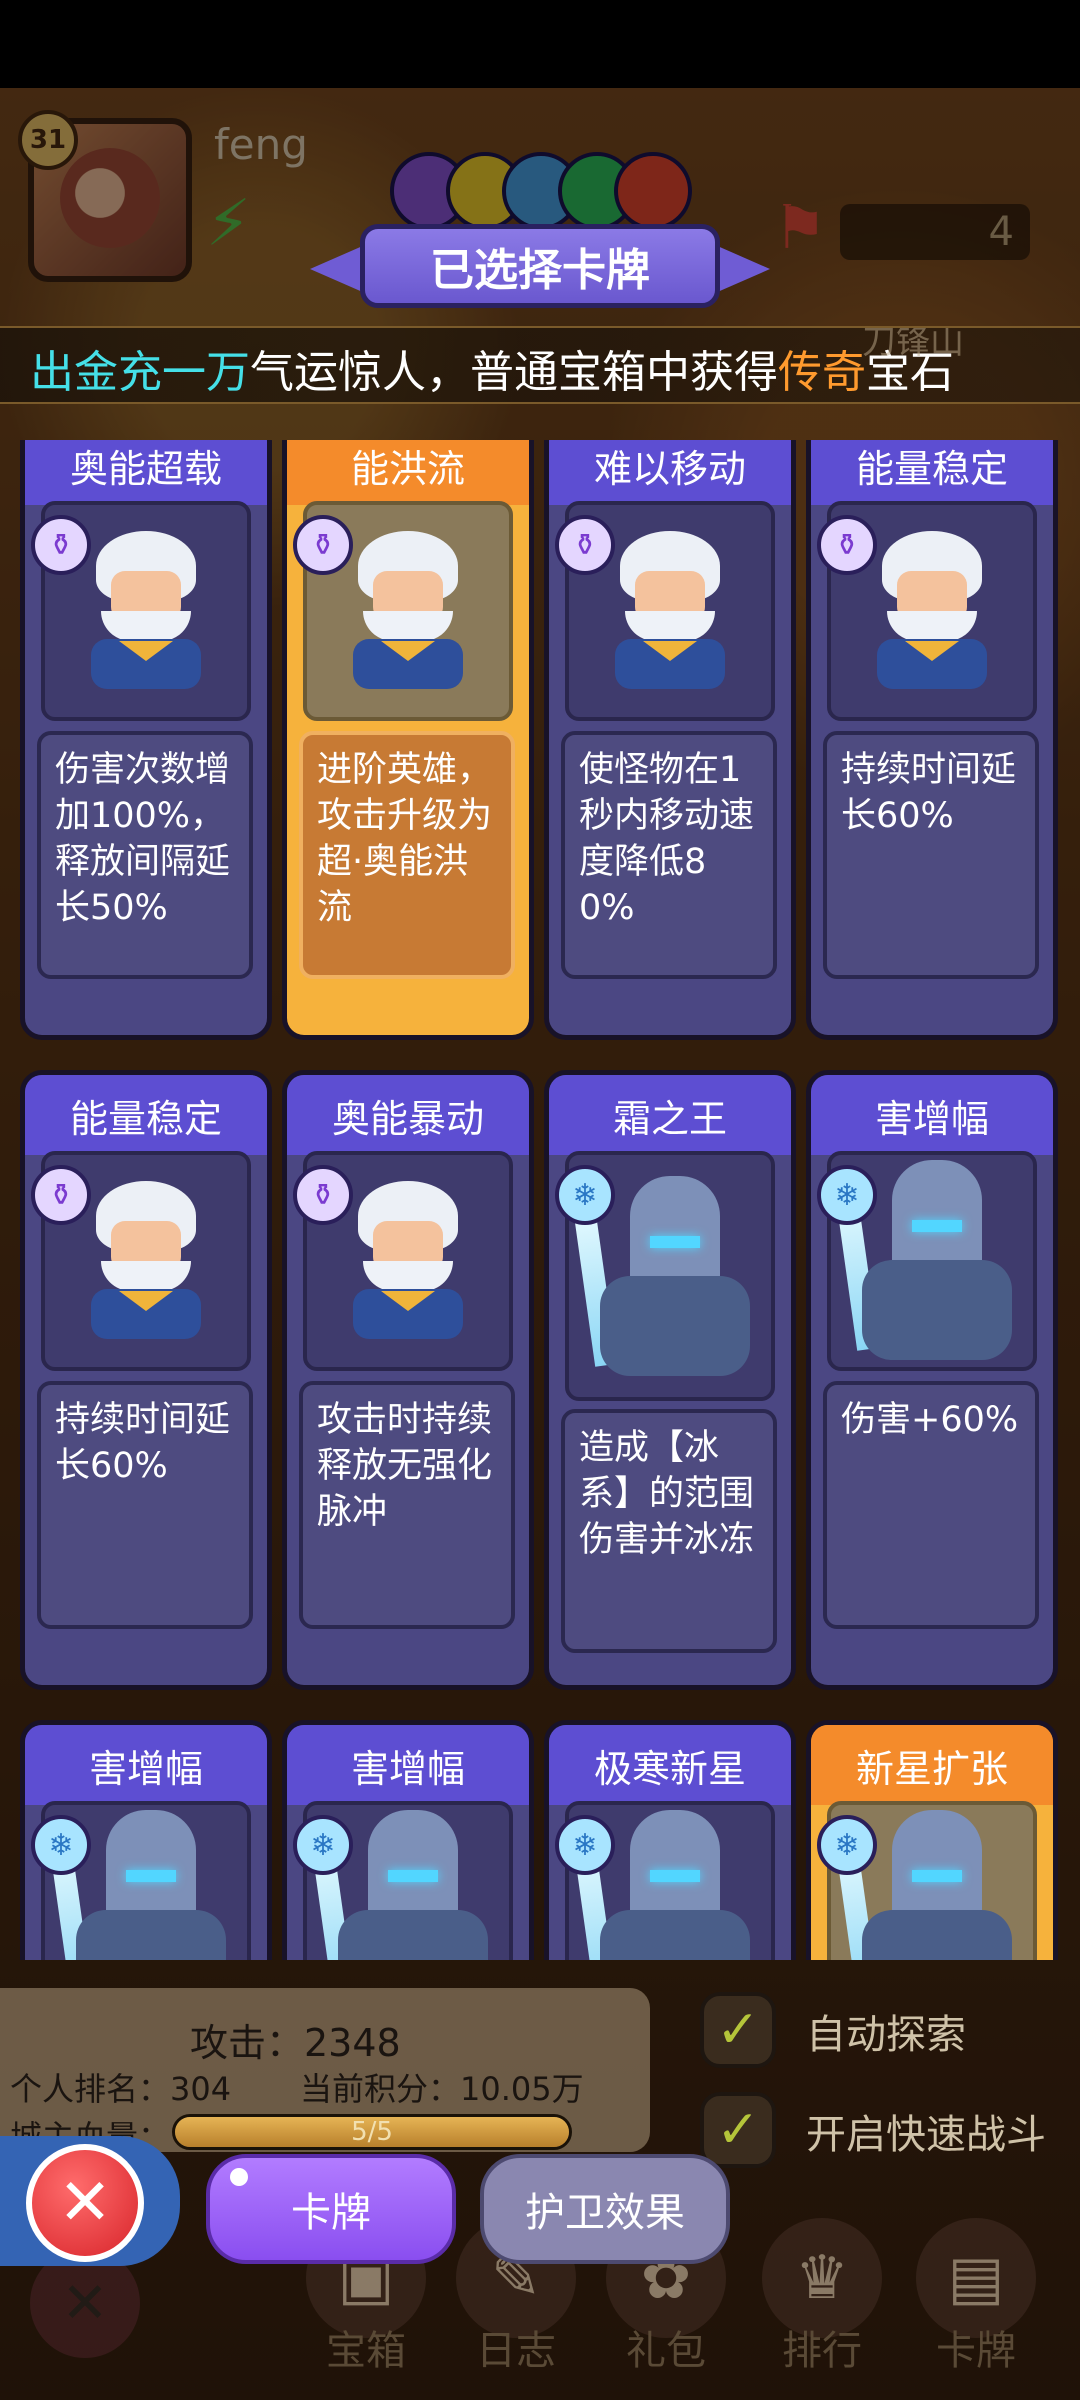  I want to click on page-title: 已选择卡牌, so click(540, 266).